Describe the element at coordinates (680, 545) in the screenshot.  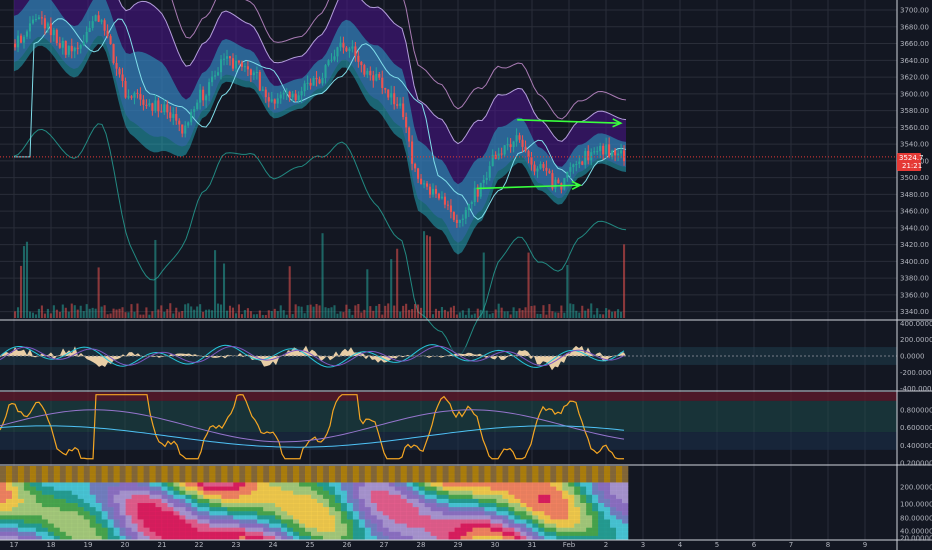
I see `time-tick-18: 4` at that location.